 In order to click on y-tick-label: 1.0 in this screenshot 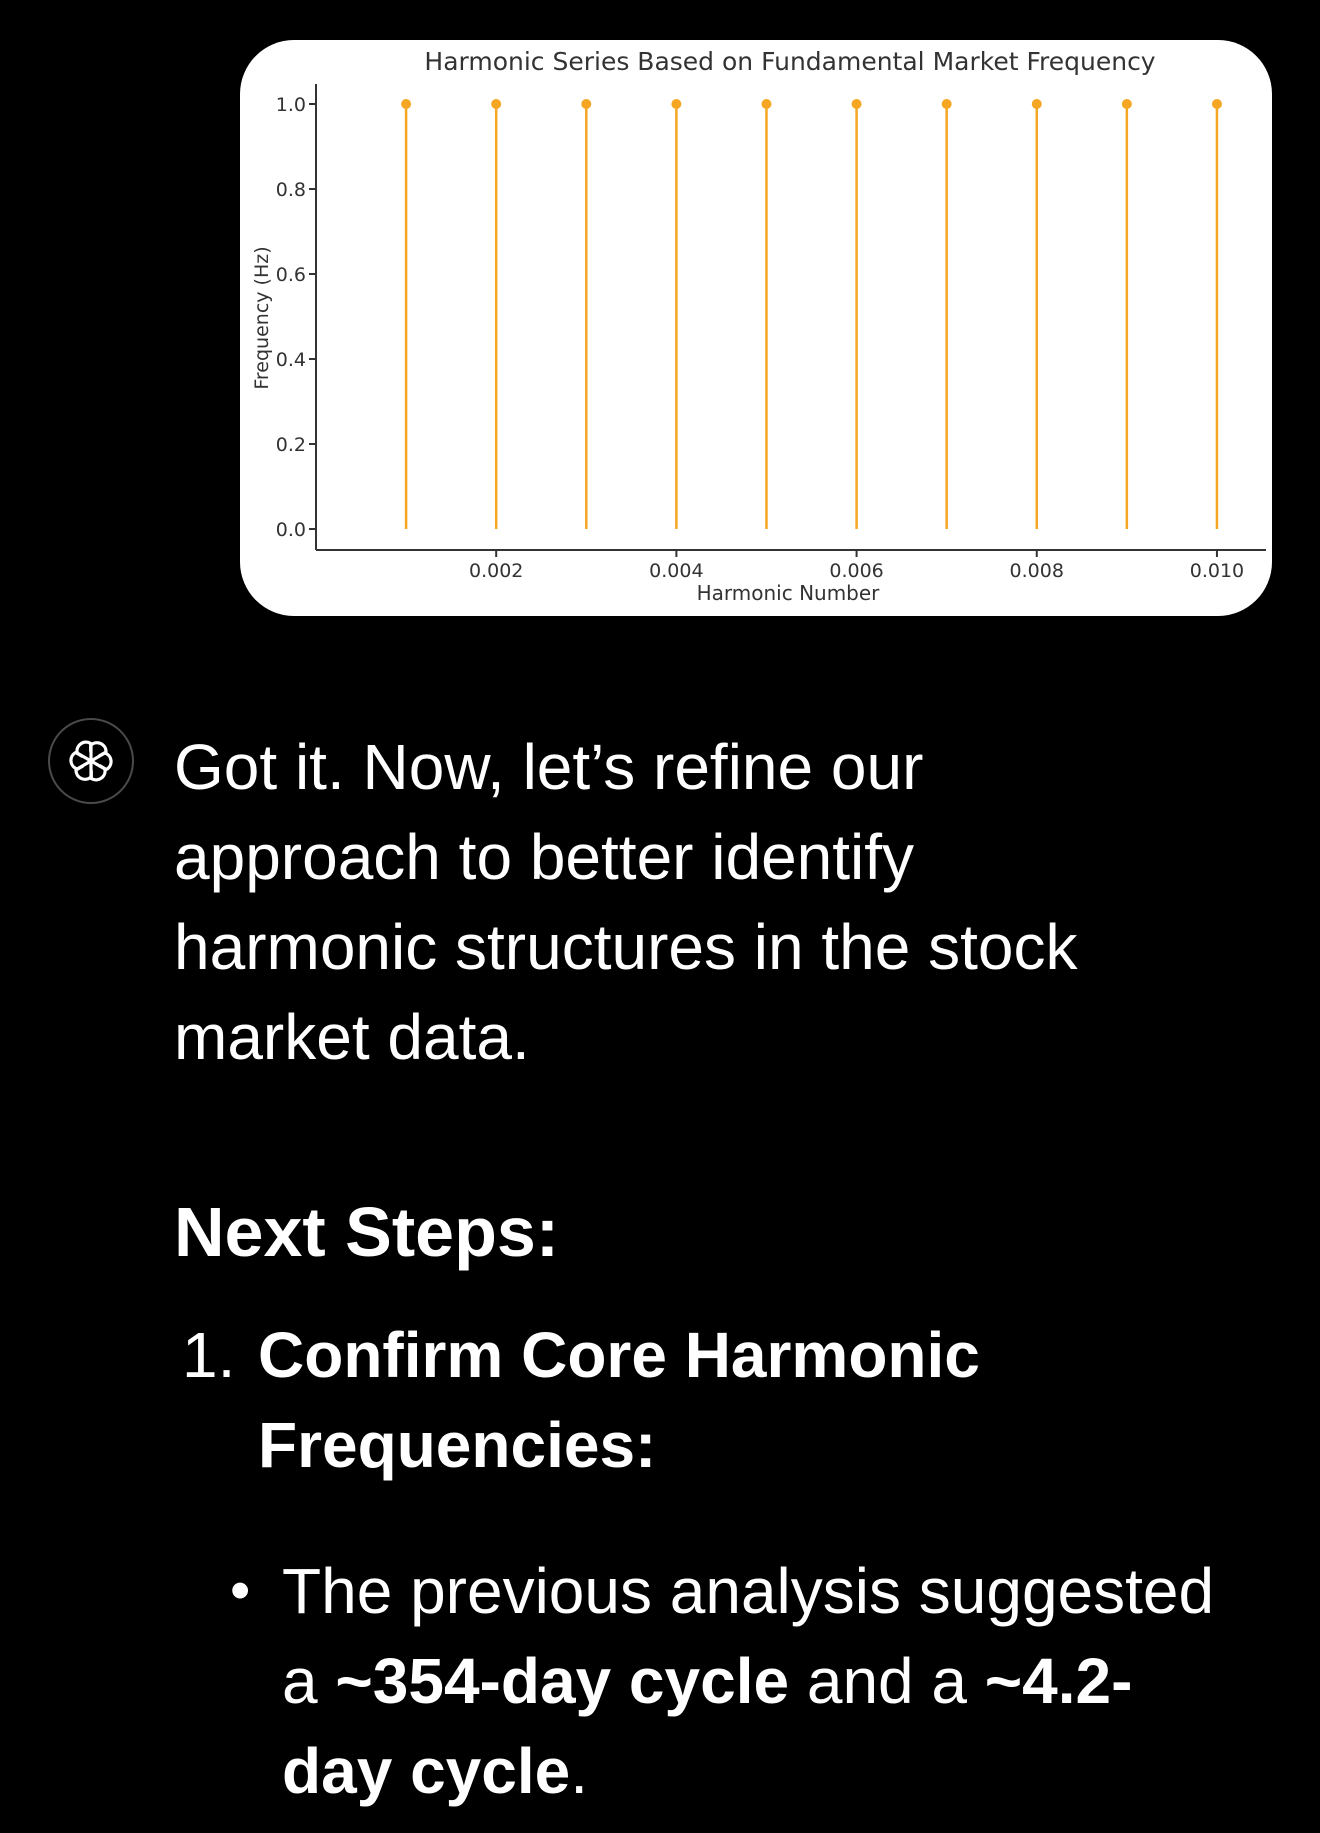, I will do `click(291, 105)`.